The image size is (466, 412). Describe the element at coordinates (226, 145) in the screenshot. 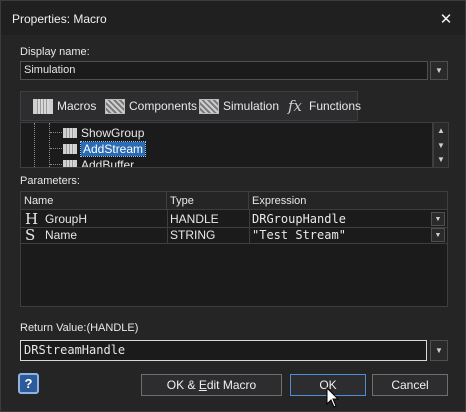

I see `macro-tree: ShowGroup AddStream AddBuffer` at that location.